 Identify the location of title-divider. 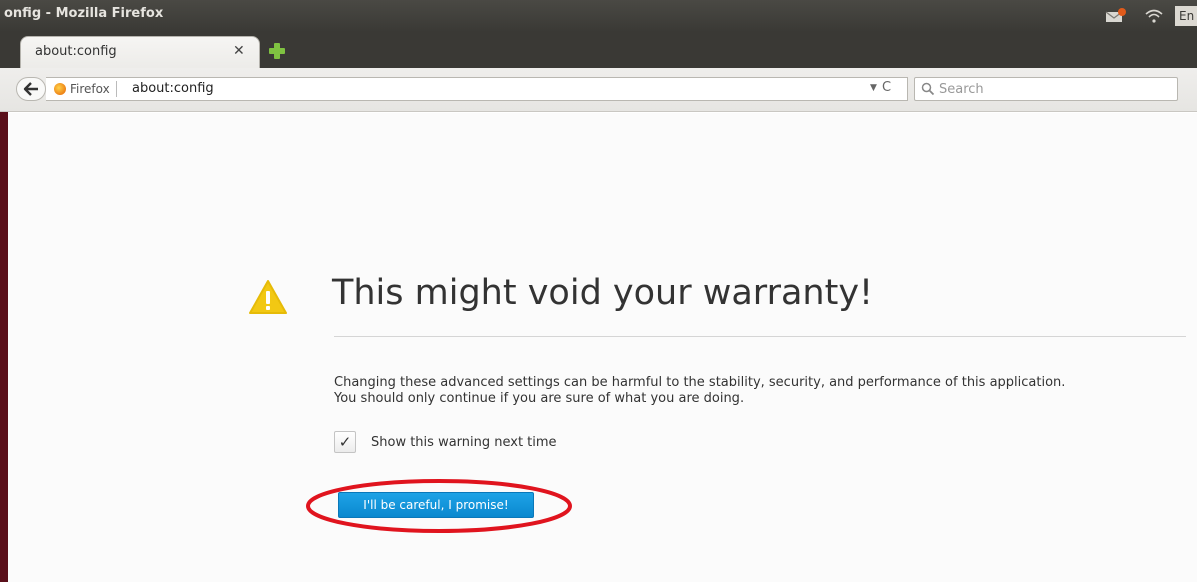
(760, 336).